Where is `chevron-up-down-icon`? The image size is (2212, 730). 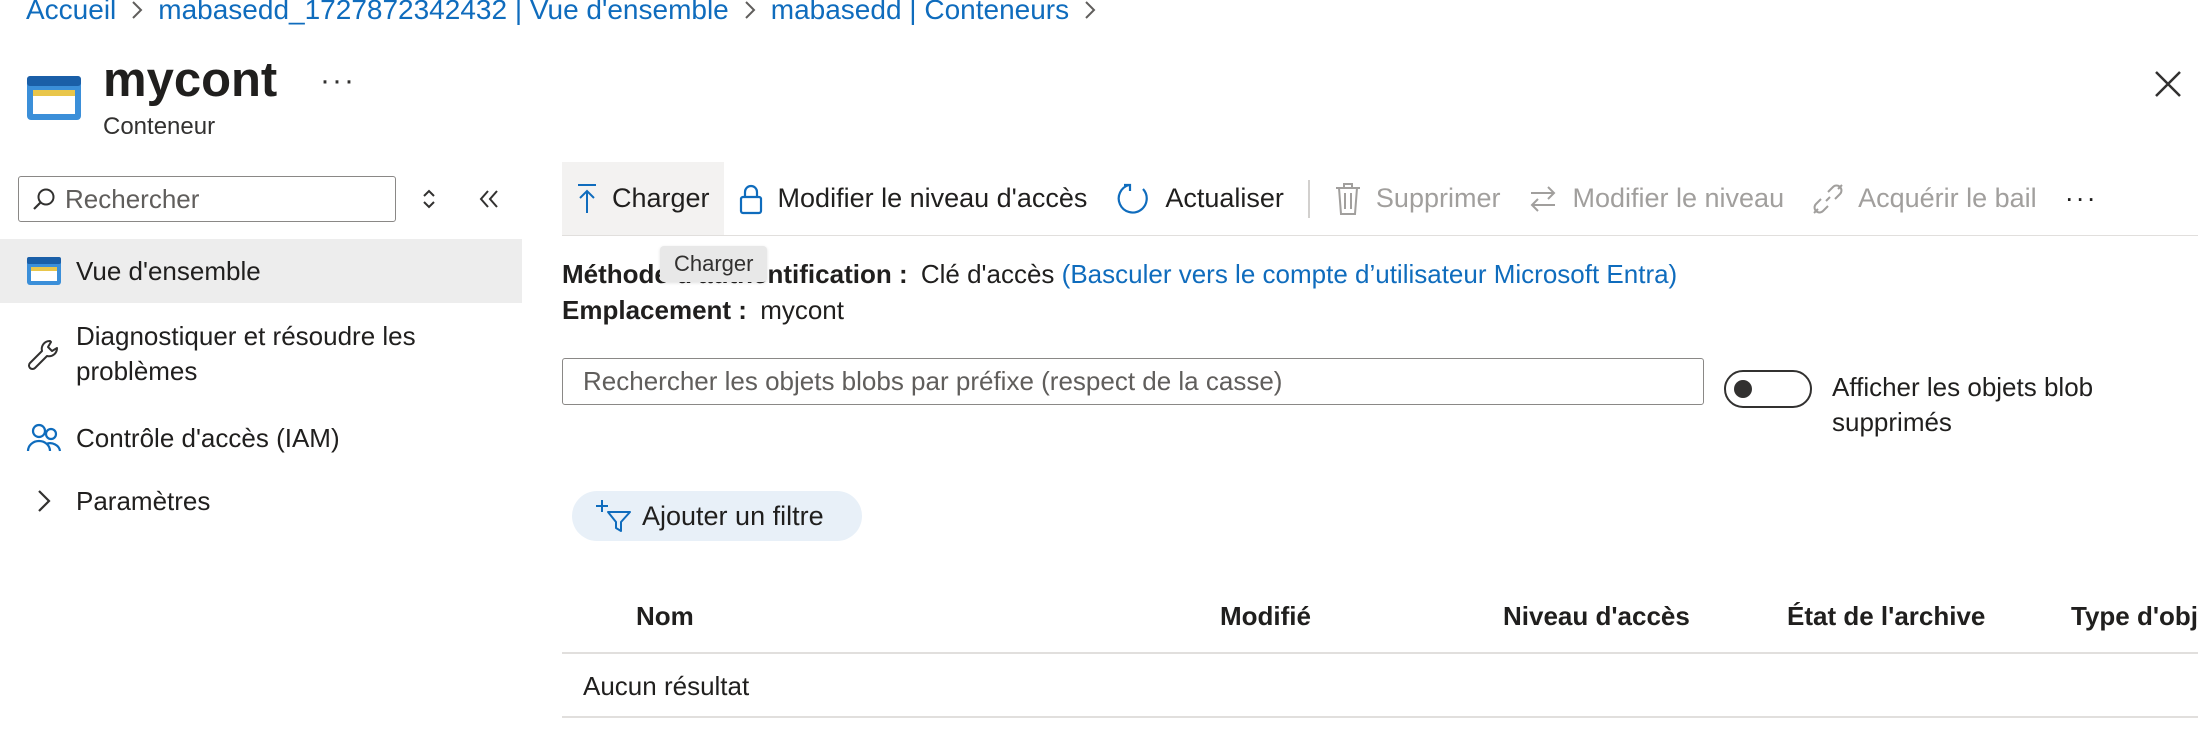 chevron-up-down-icon is located at coordinates (429, 199).